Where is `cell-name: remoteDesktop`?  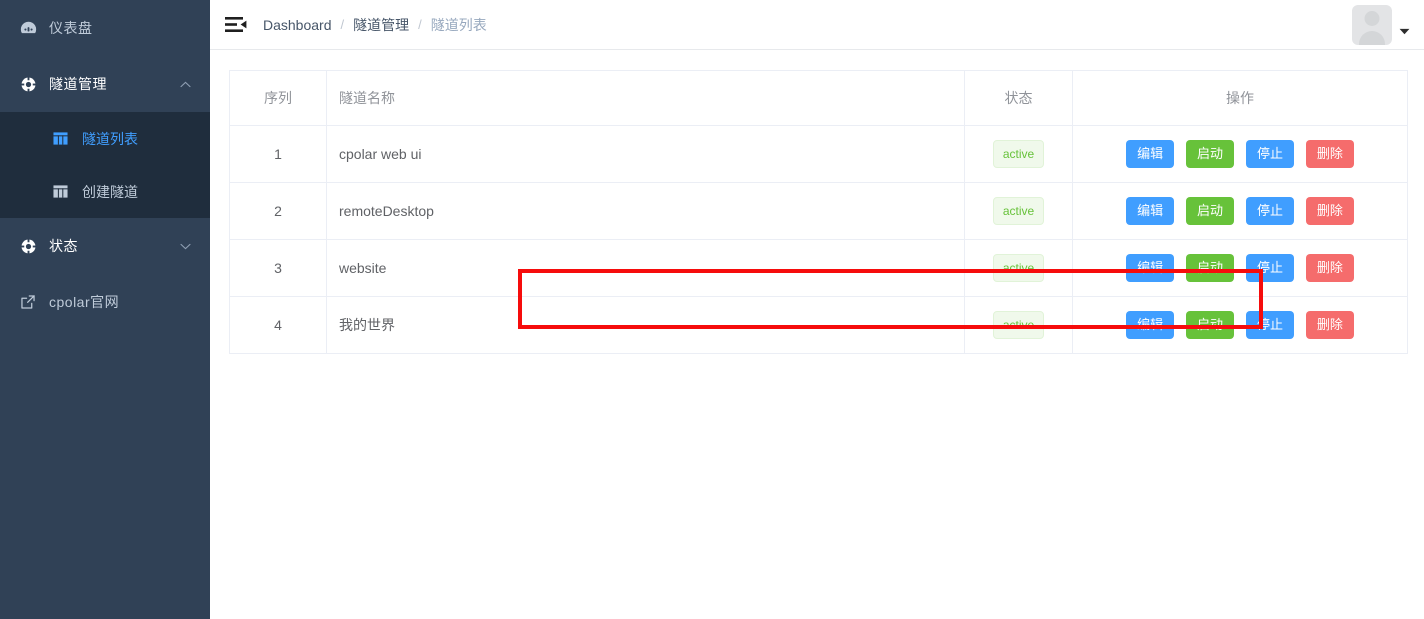 cell-name: remoteDesktop is located at coordinates (645, 211).